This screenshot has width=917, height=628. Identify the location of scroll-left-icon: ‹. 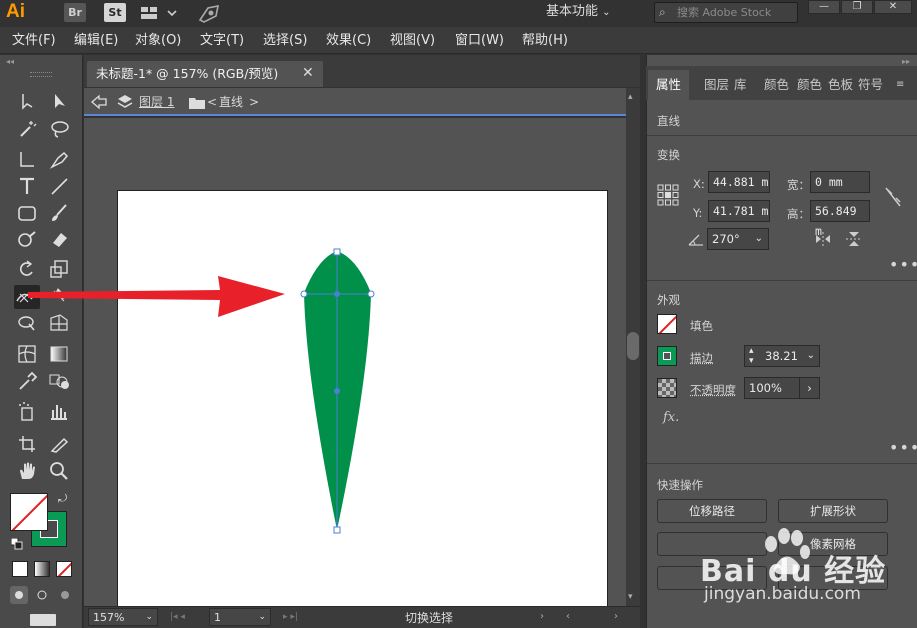
(570, 617).